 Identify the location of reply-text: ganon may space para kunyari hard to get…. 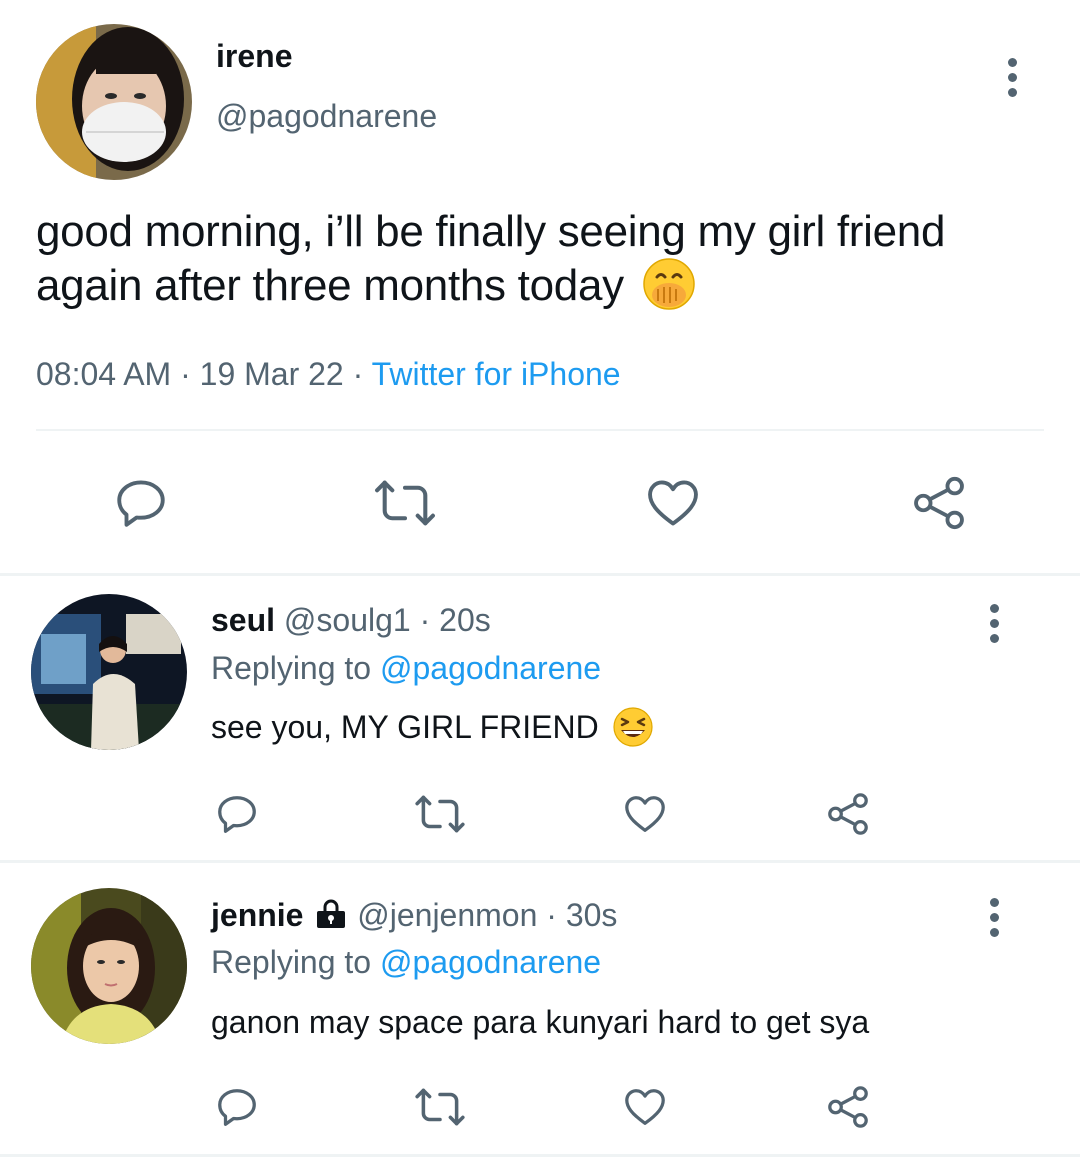
(540, 1022).